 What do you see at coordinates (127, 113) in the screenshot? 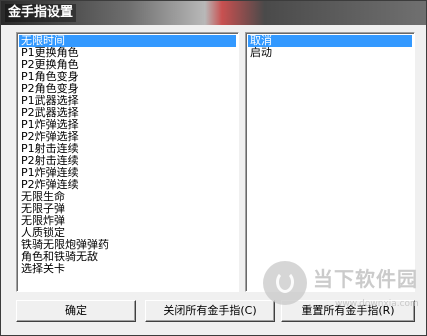
I see `cheat-list-item: P2武器选择` at bounding box center [127, 113].